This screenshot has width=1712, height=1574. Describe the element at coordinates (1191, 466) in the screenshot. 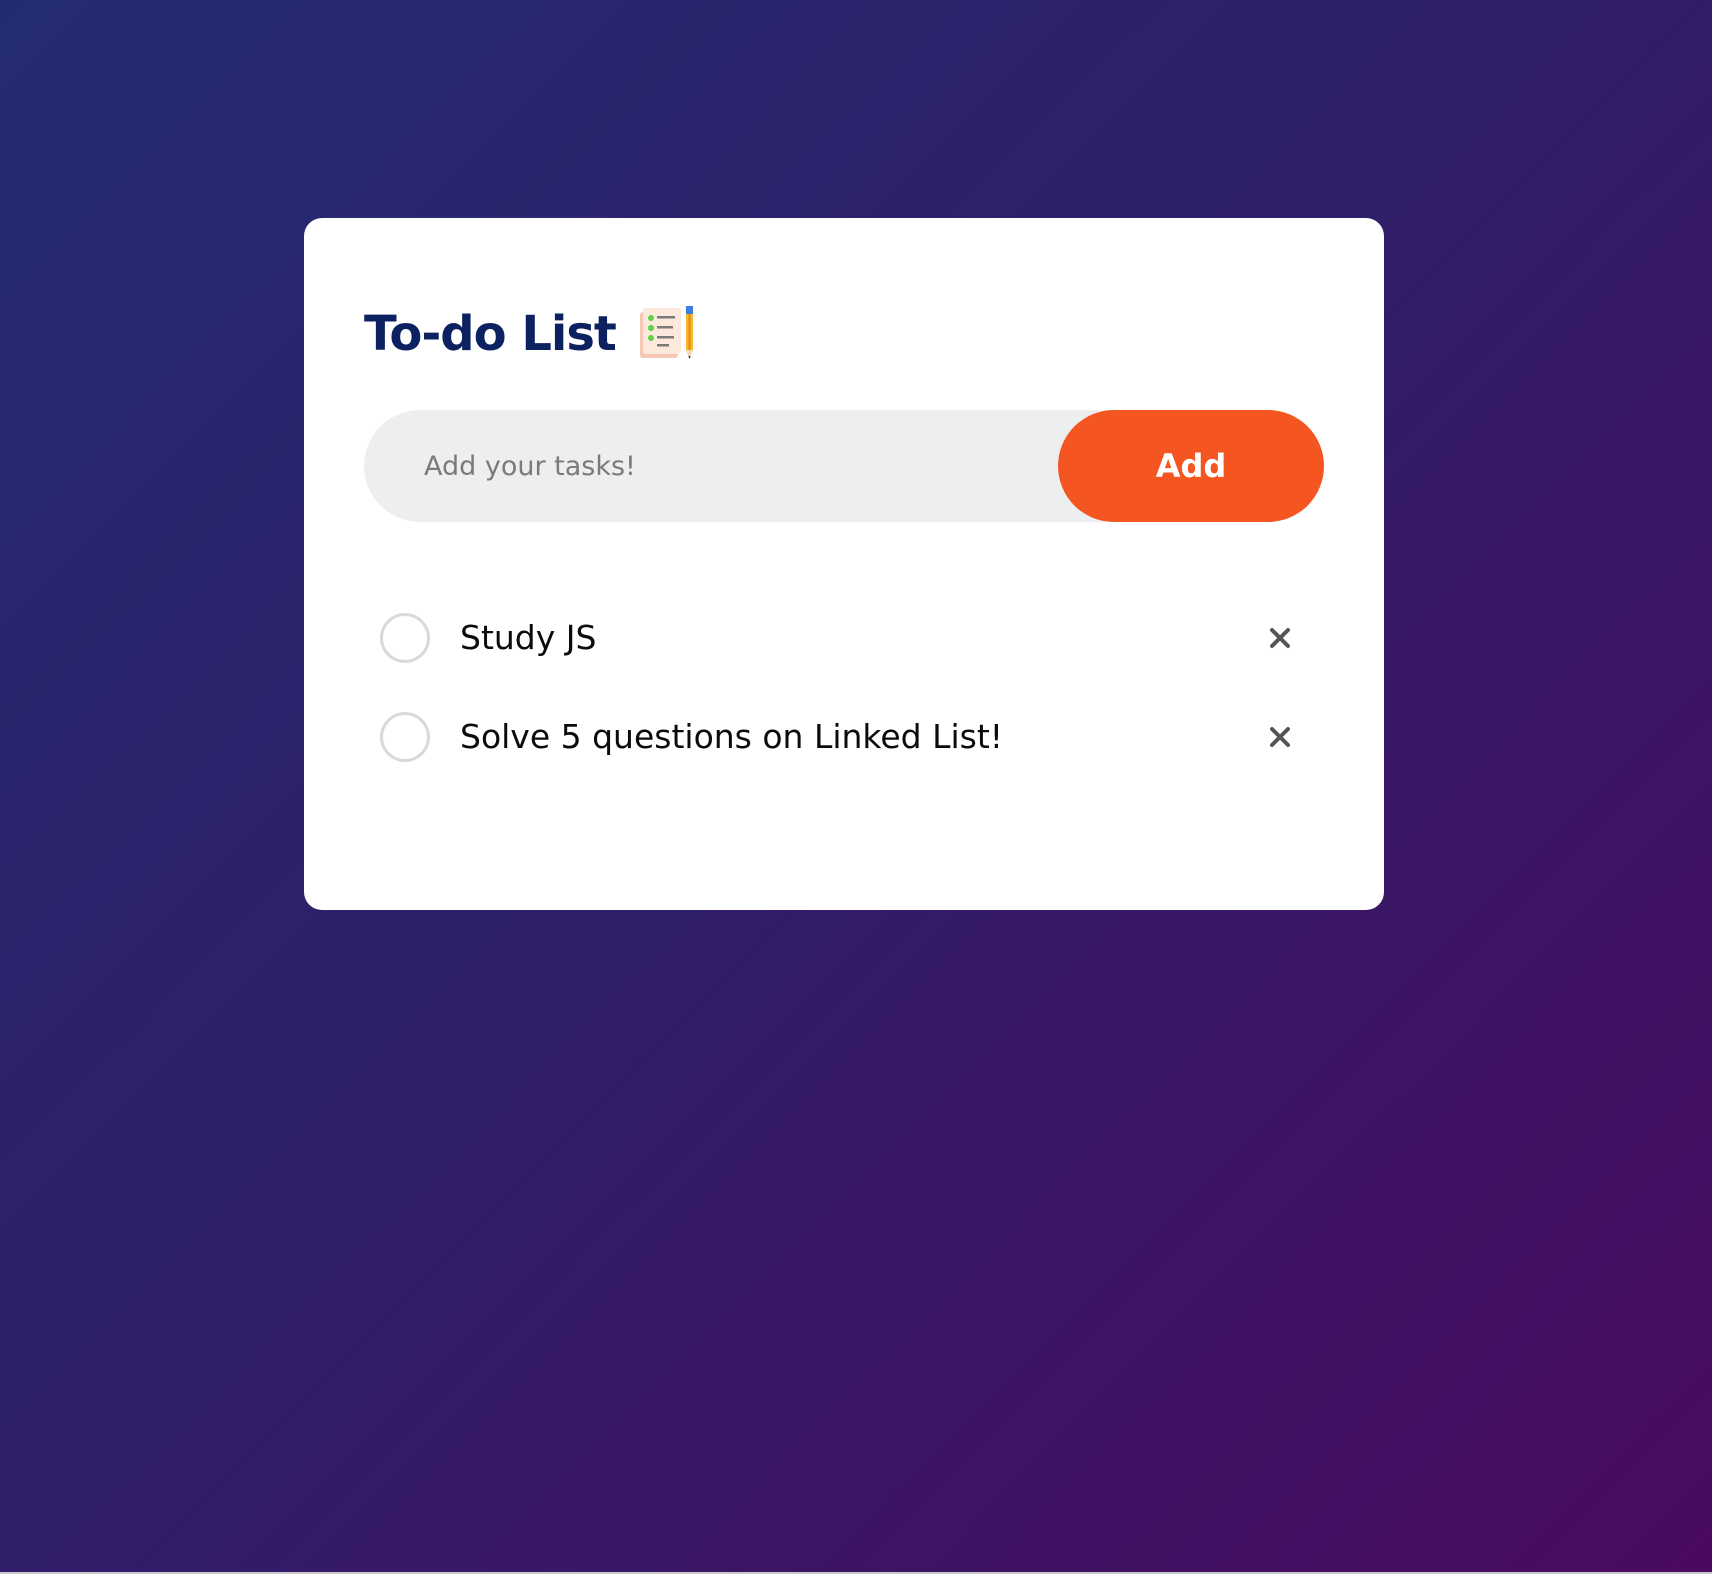

I see `add-button: Add` at that location.